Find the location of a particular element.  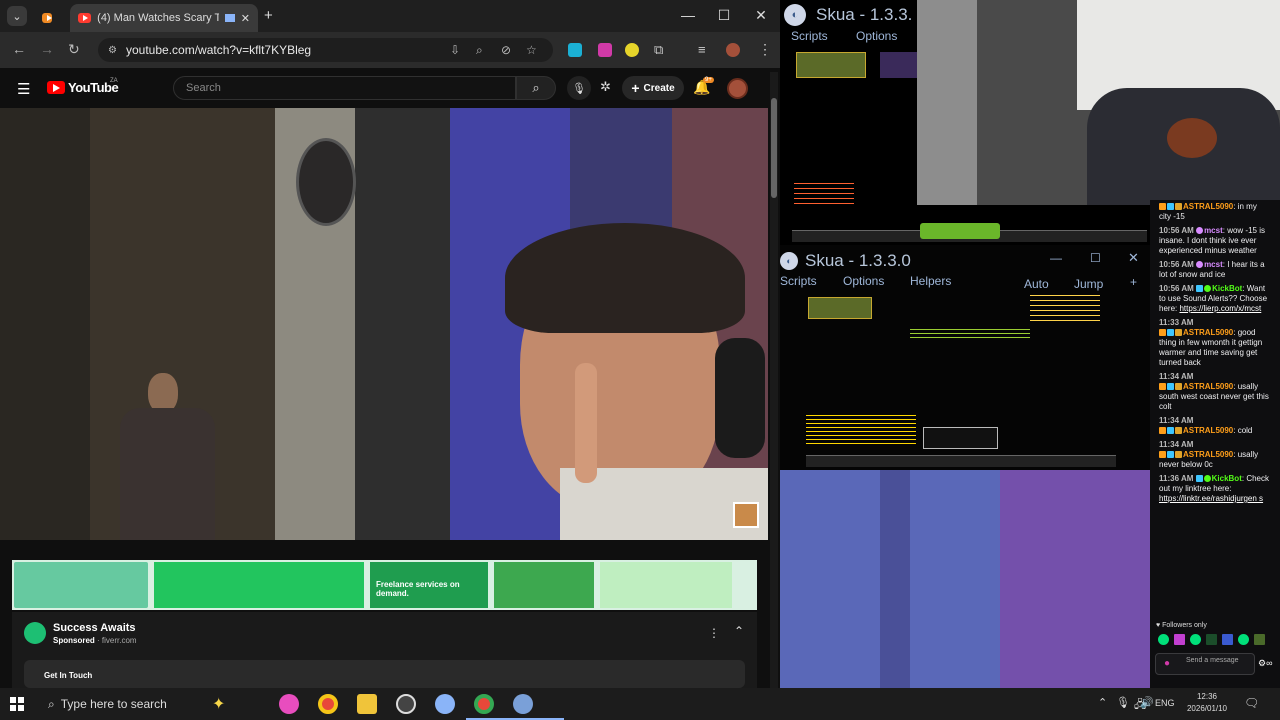

channel-watermark is located at coordinates (746, 515).